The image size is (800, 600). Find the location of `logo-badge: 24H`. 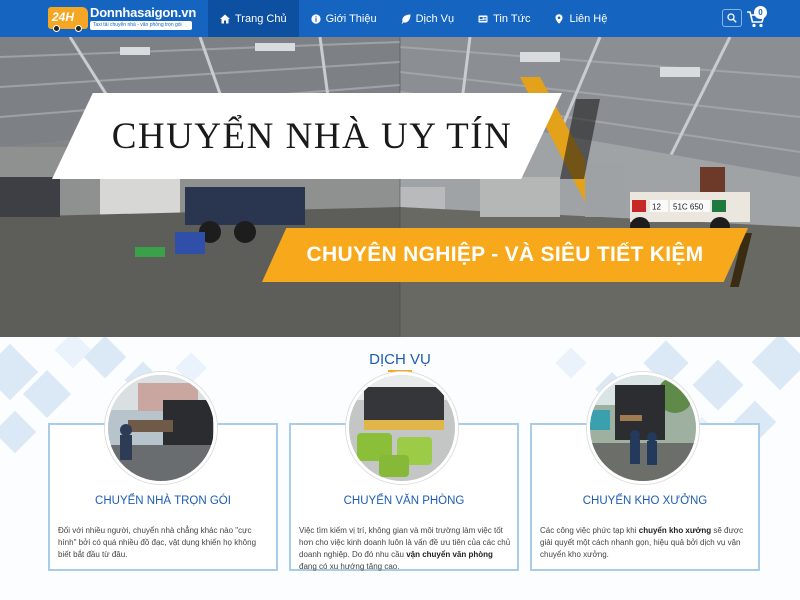

logo-badge: 24H is located at coordinates (63, 17).